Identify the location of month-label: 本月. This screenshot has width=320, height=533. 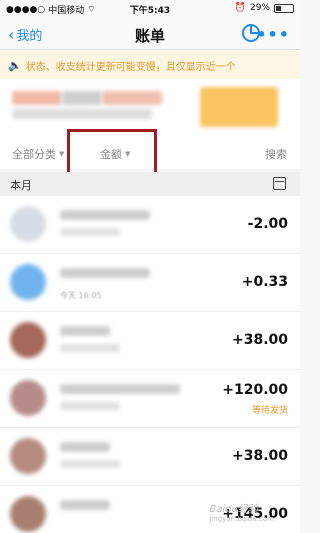
(21, 185).